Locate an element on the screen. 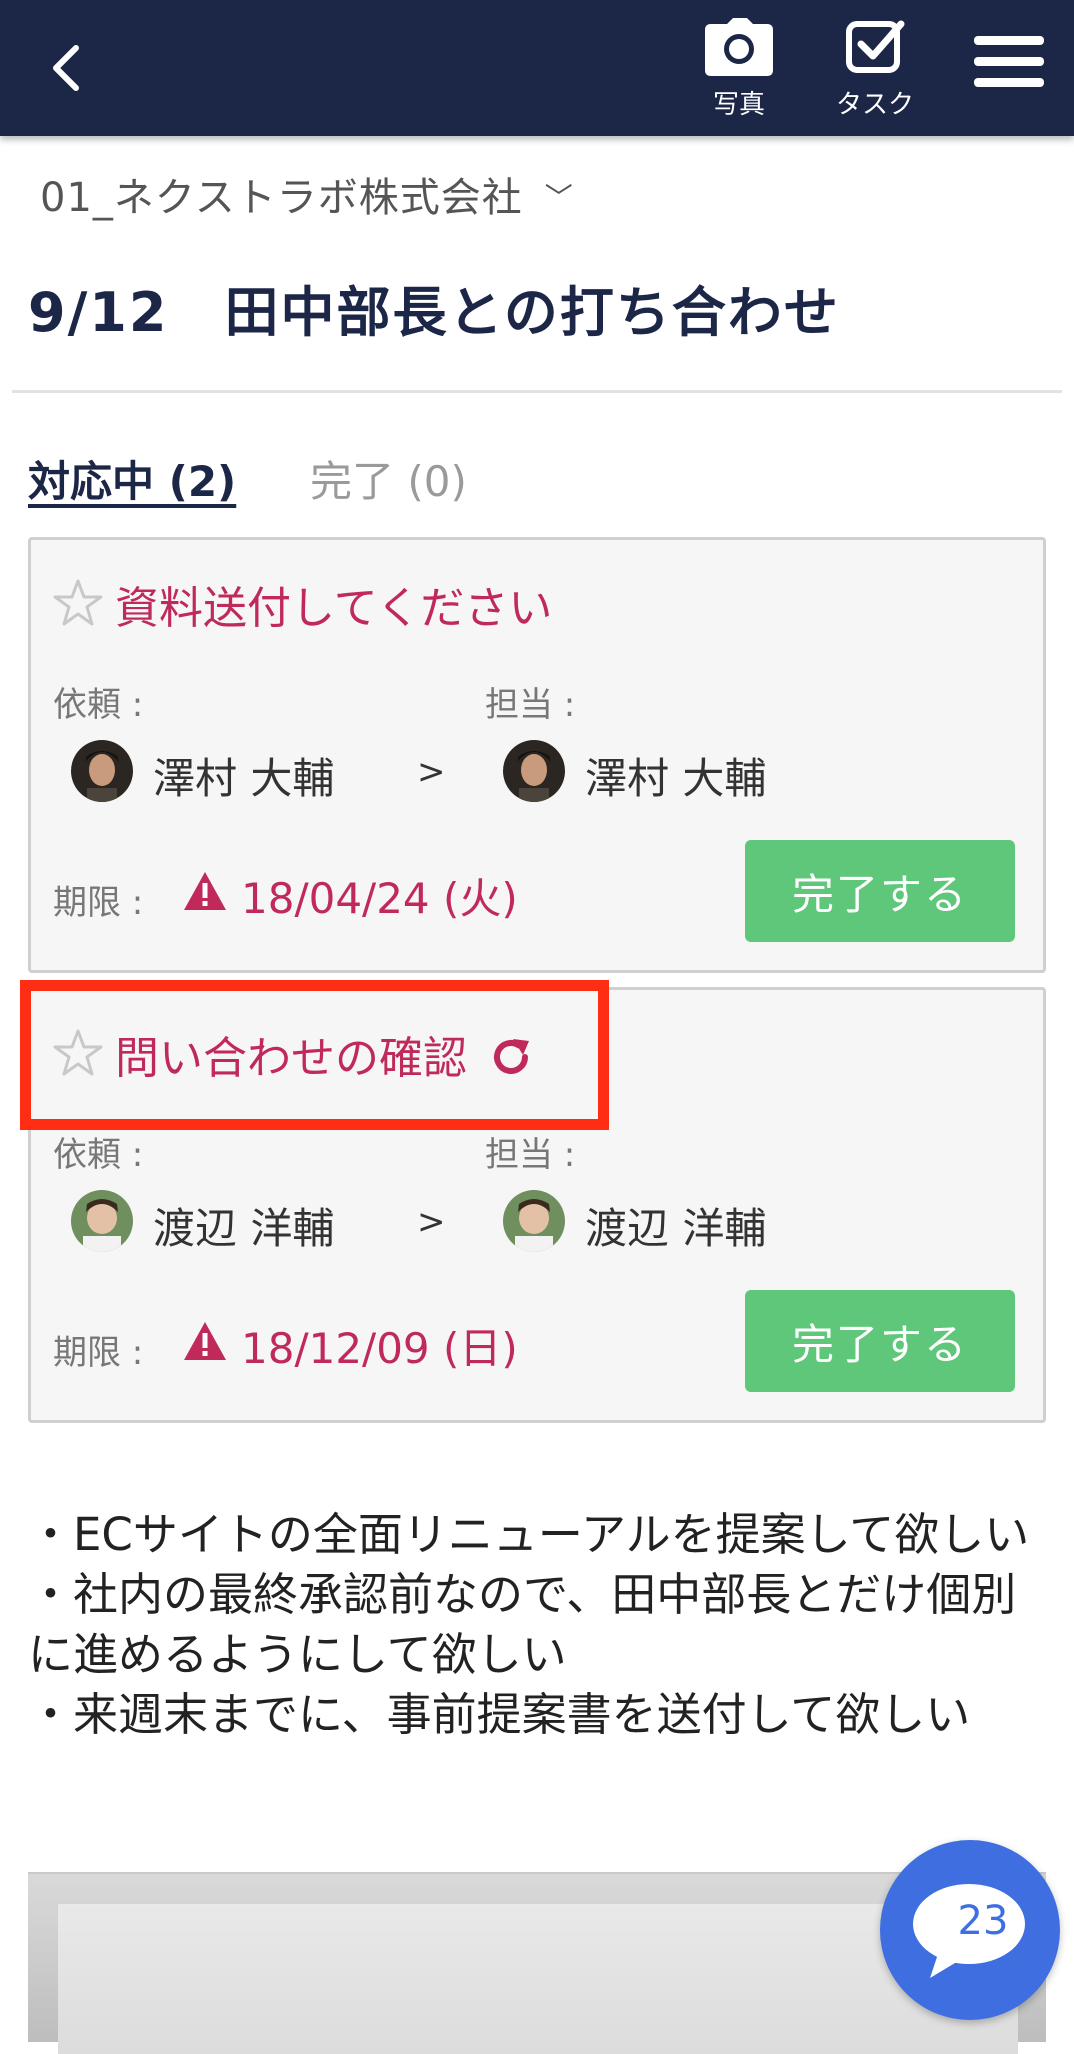 The image size is (1074, 2054). top-bar: 写真 タスク is located at coordinates (537, 68).